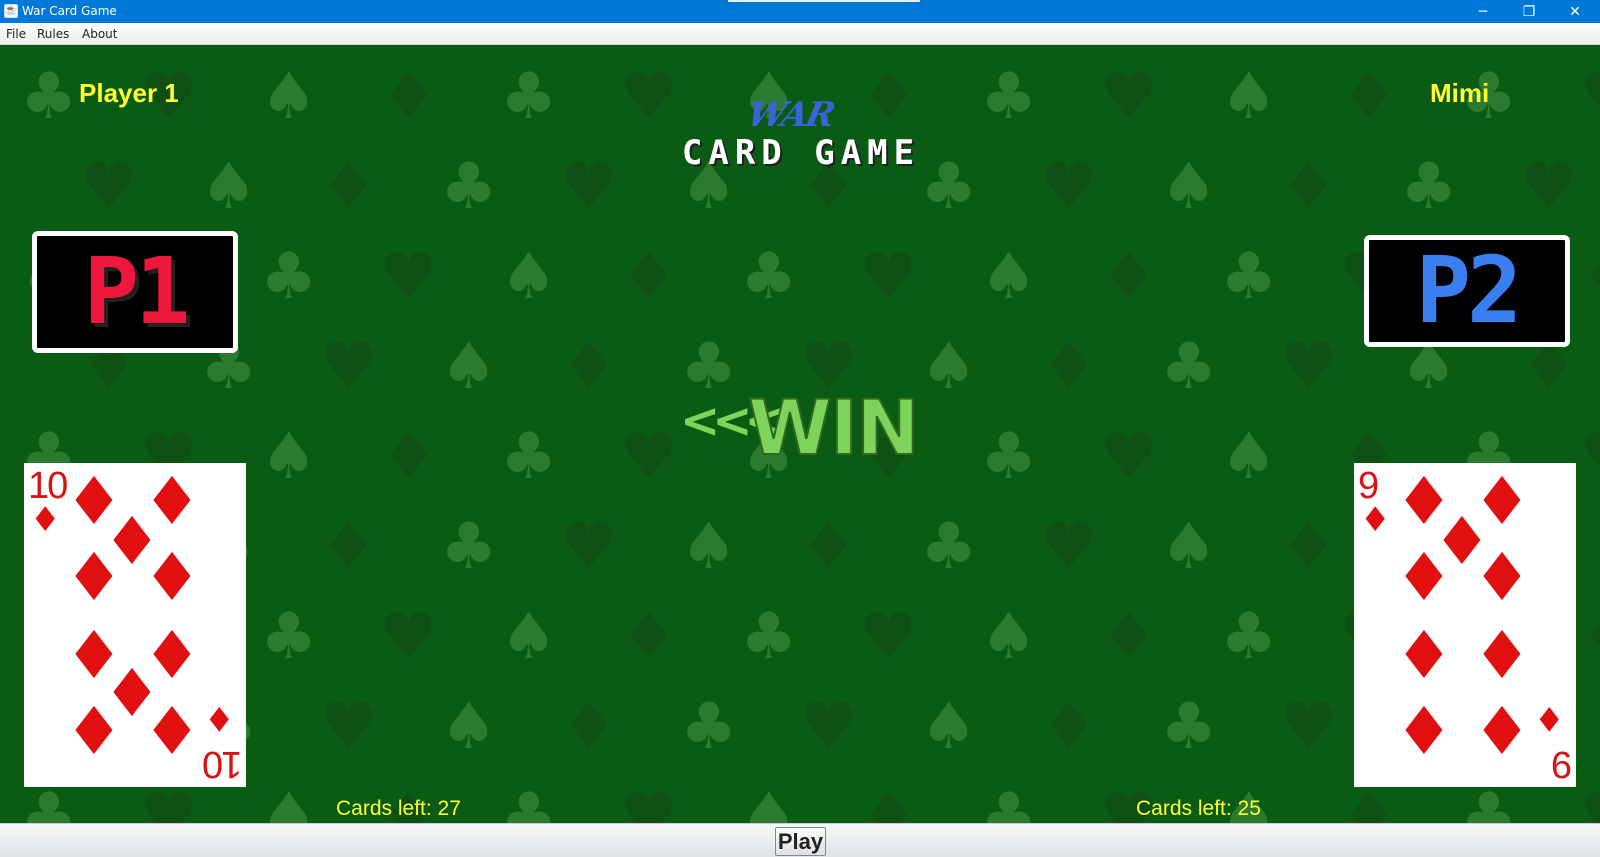  Describe the element at coordinates (1529, 11) in the screenshot. I see `maximize-button: ❐` at that location.